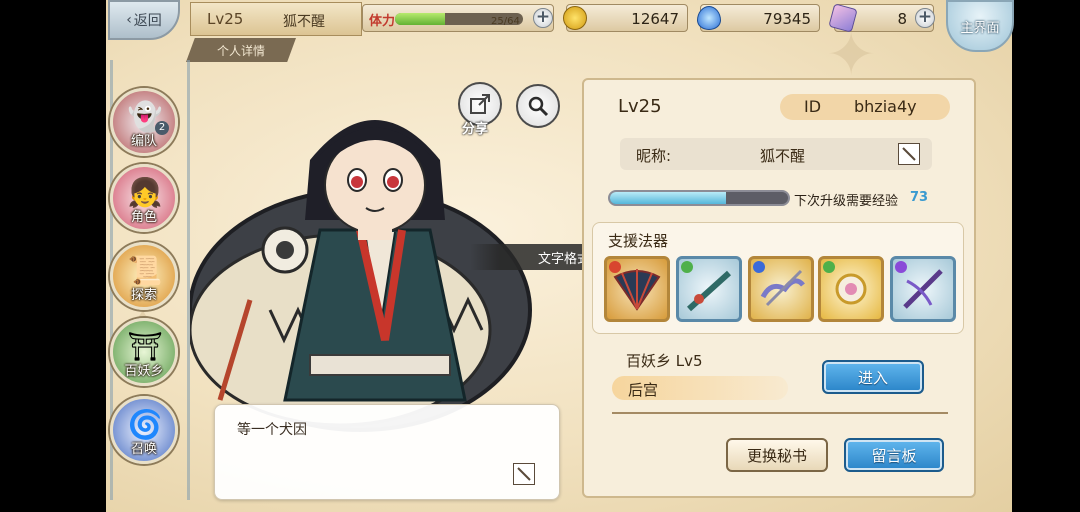 The image size is (1080, 512). What do you see at coordinates (923, 289) in the screenshot?
I see `relic-slot-crossbow` at bounding box center [923, 289].